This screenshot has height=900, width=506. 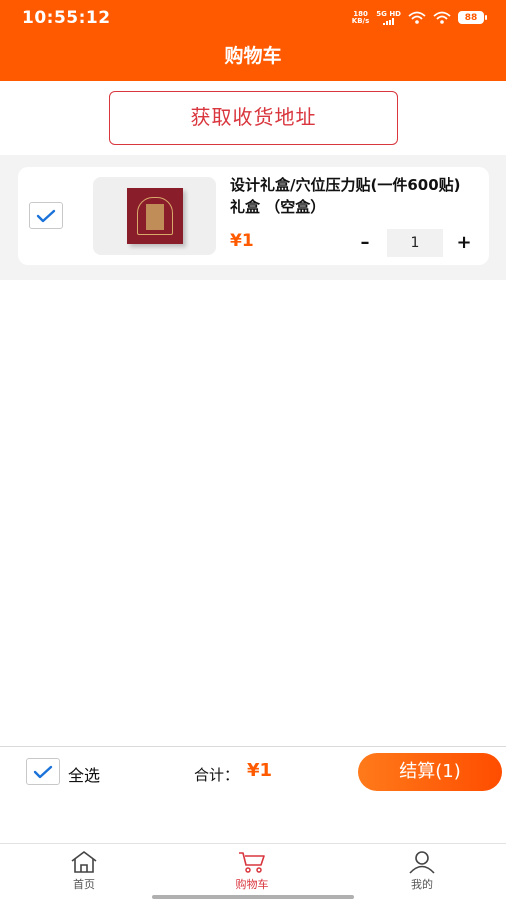 I want to click on item-checkbox, so click(x=46, y=215).